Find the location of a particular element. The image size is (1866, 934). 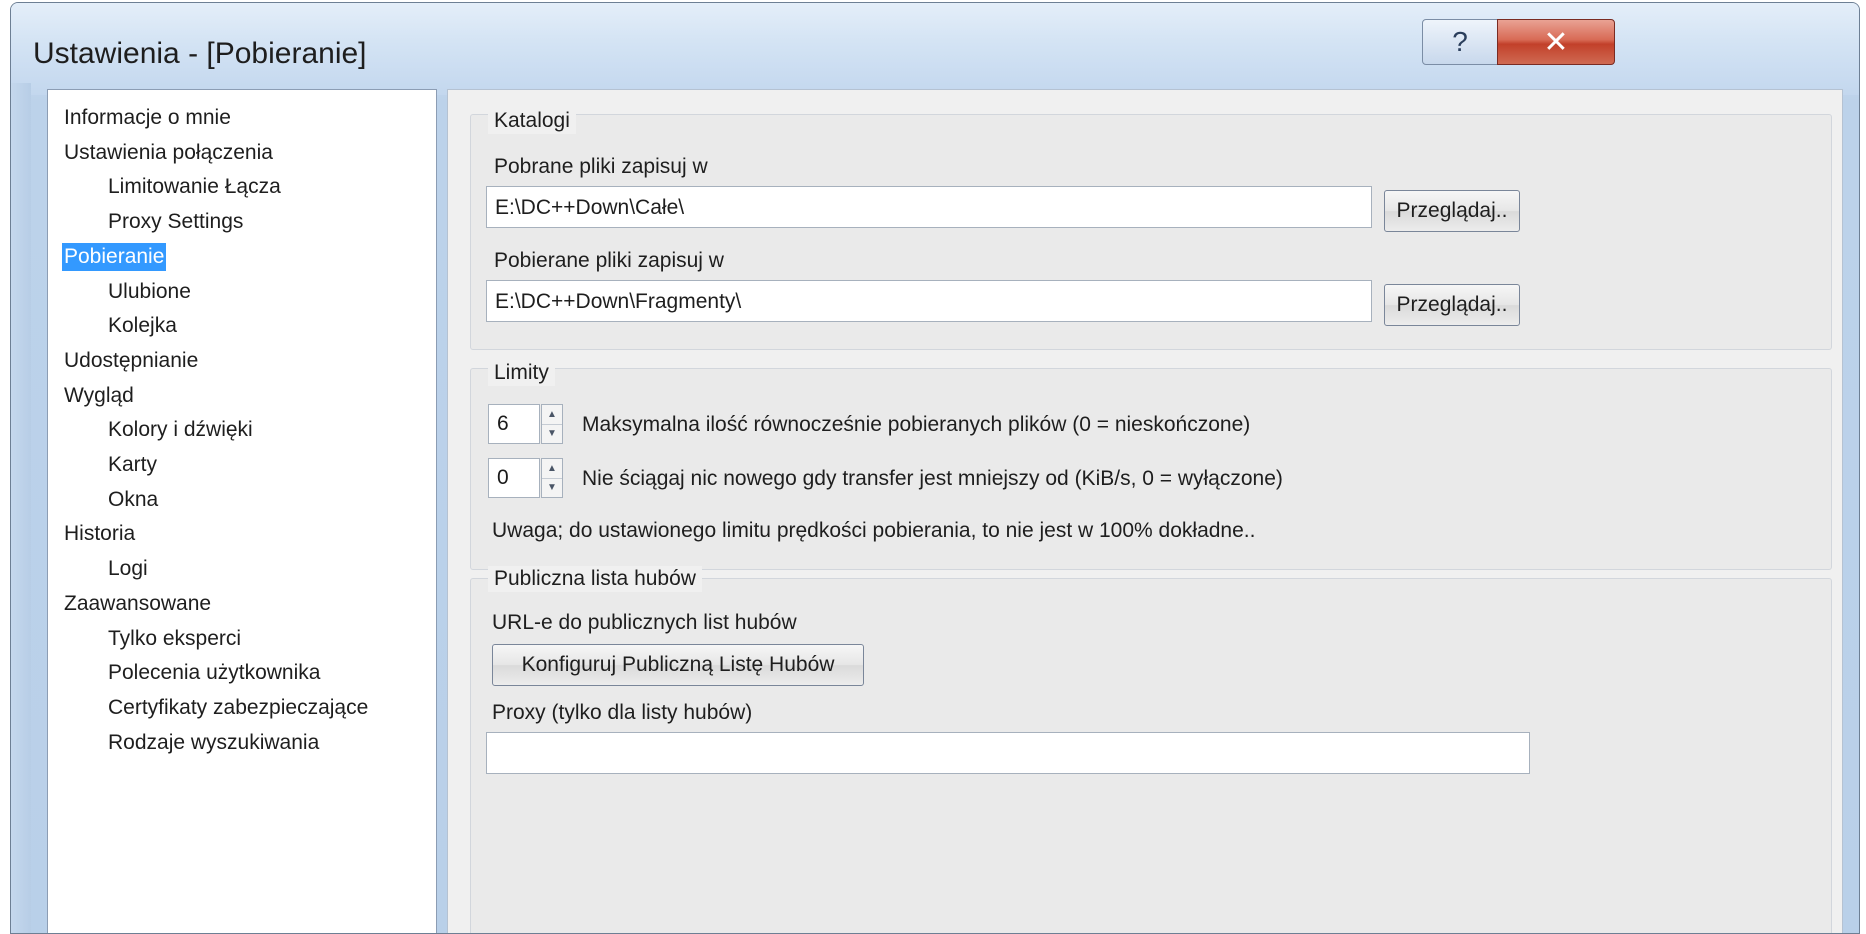

sidebar-item: Karty is located at coordinates (132, 465).